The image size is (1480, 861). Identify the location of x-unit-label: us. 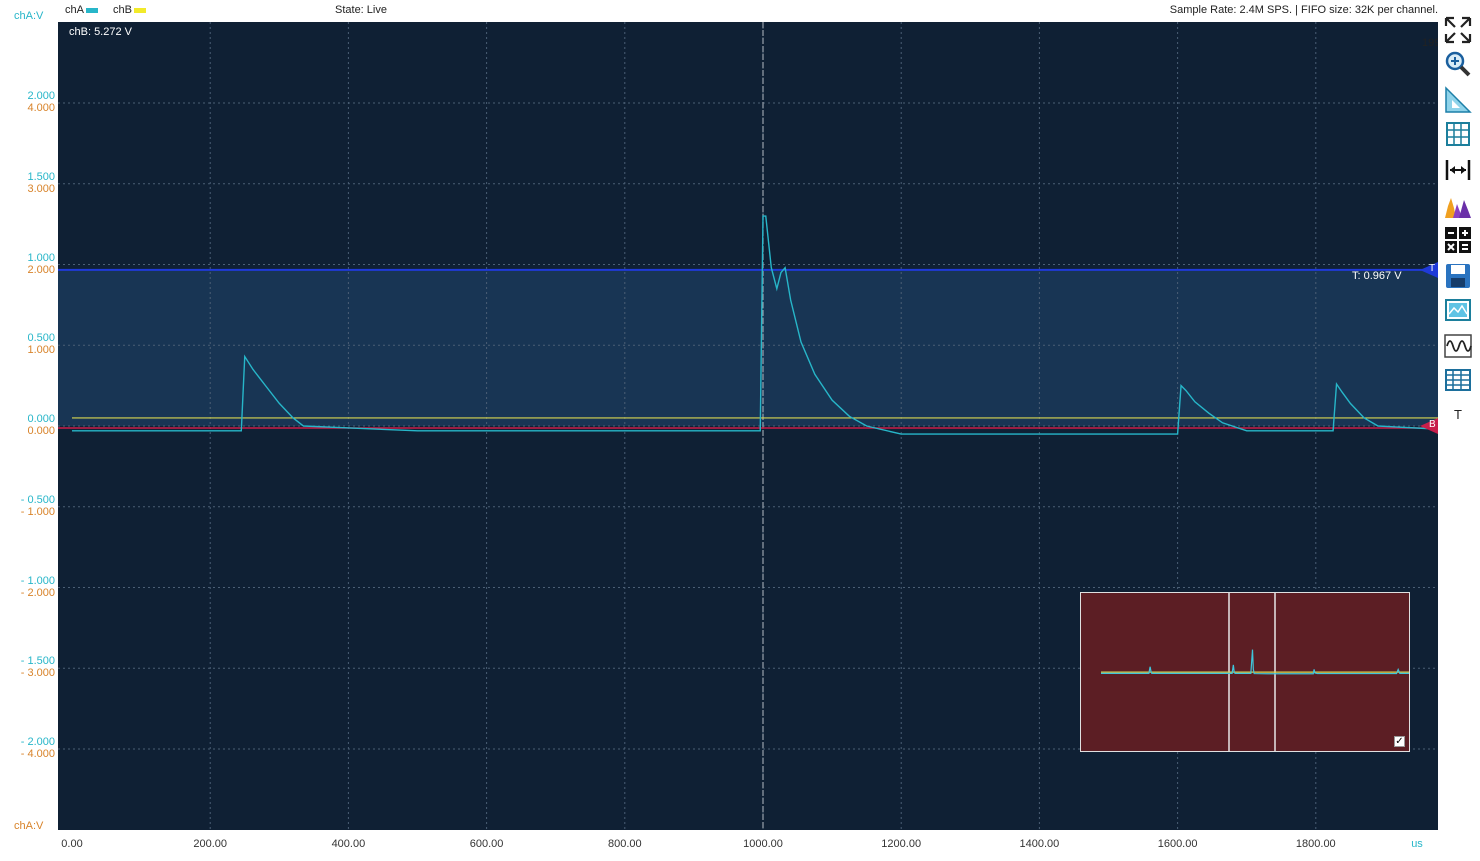
(1417, 844).